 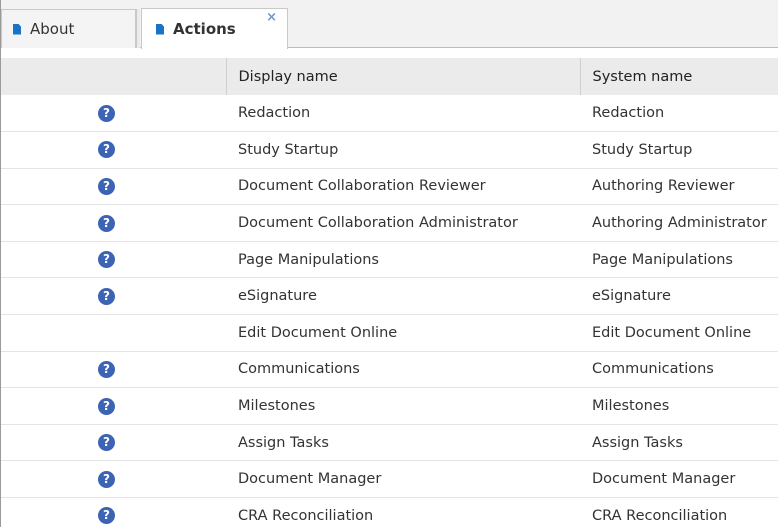 What do you see at coordinates (679, 260) in the screenshot?
I see `system-name-cell: Page Manipulations` at bounding box center [679, 260].